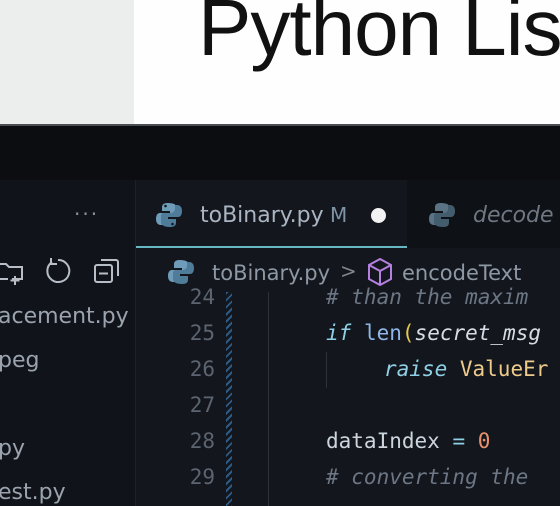 This screenshot has width=560, height=506. I want to click on editor-titlebar, so click(280, 153).